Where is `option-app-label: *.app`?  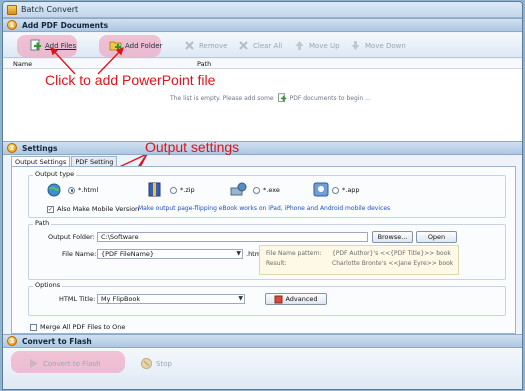 option-app-label: *.app is located at coordinates (351, 190).